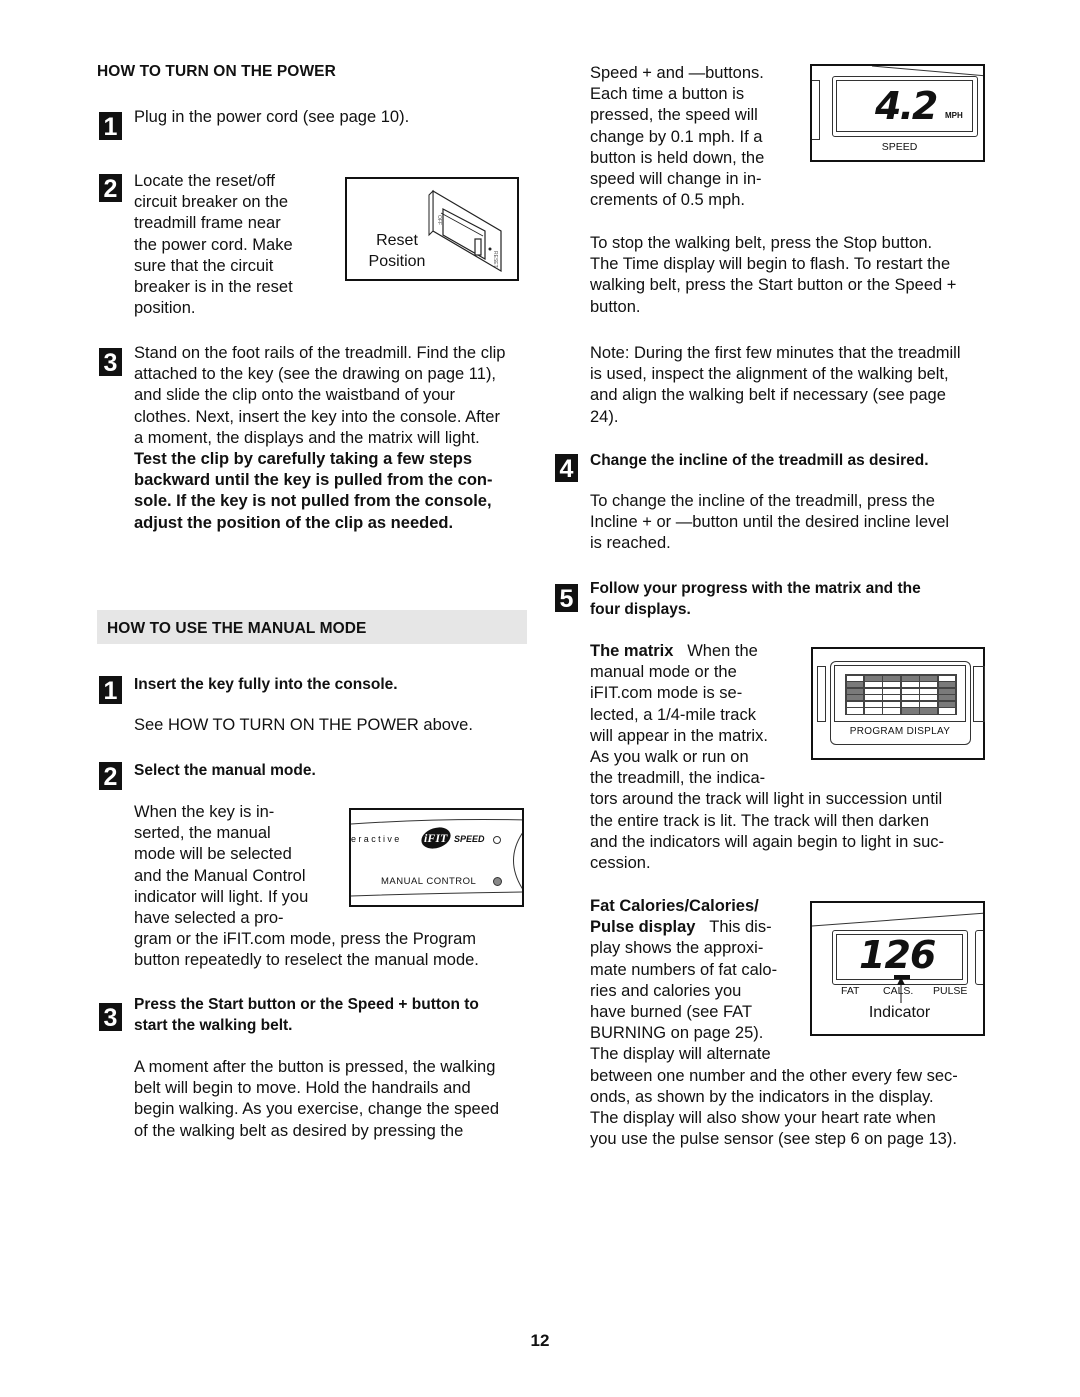 This screenshot has height=1397, width=1080. Describe the element at coordinates (237, 628) in the screenshot. I see `manual-section-heading: HOW TO USE THE MANUAL MODE` at that location.